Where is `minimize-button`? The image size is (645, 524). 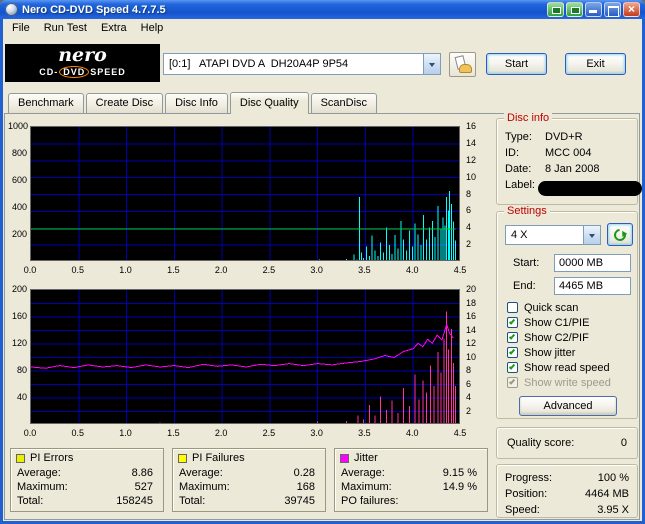 minimize-button is located at coordinates (593, 9).